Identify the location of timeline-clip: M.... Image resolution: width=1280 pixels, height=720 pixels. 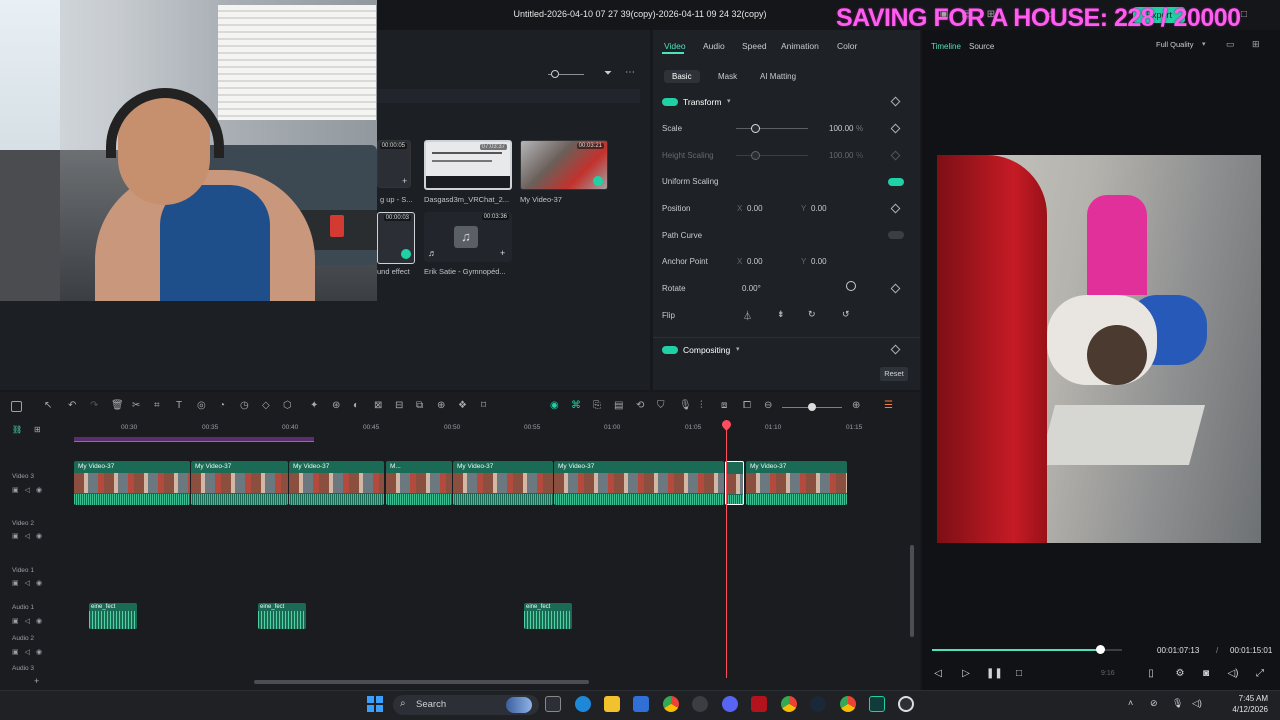
(419, 483).